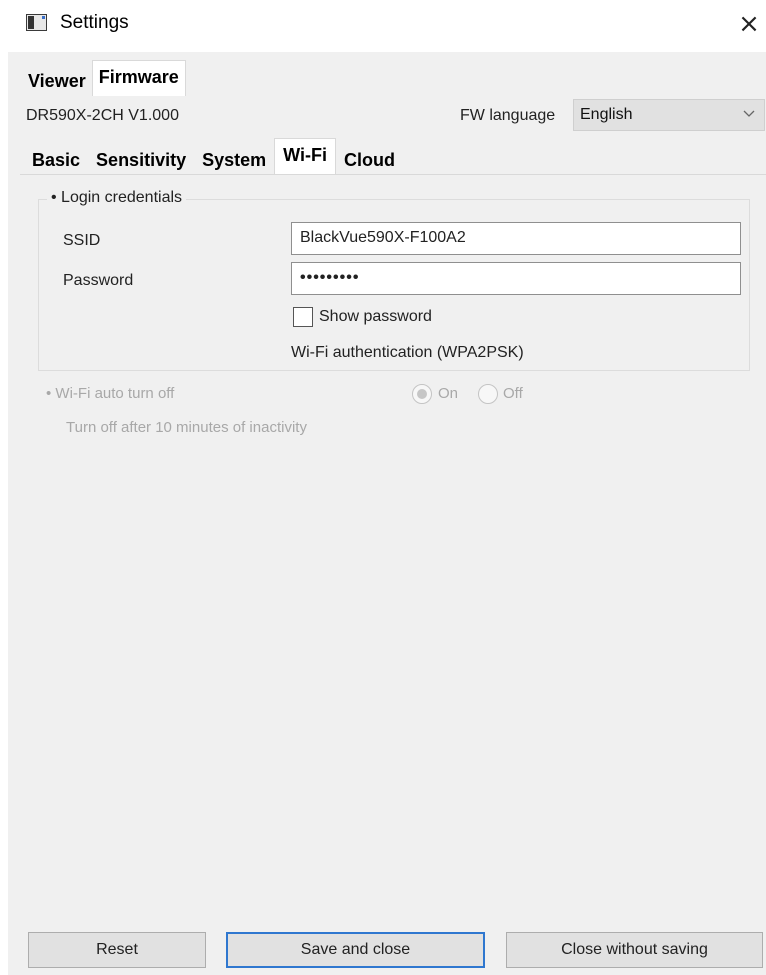 The image size is (766, 975). I want to click on wifi-auto-off-title: • Wi-Fi auto turn off, so click(110, 393).